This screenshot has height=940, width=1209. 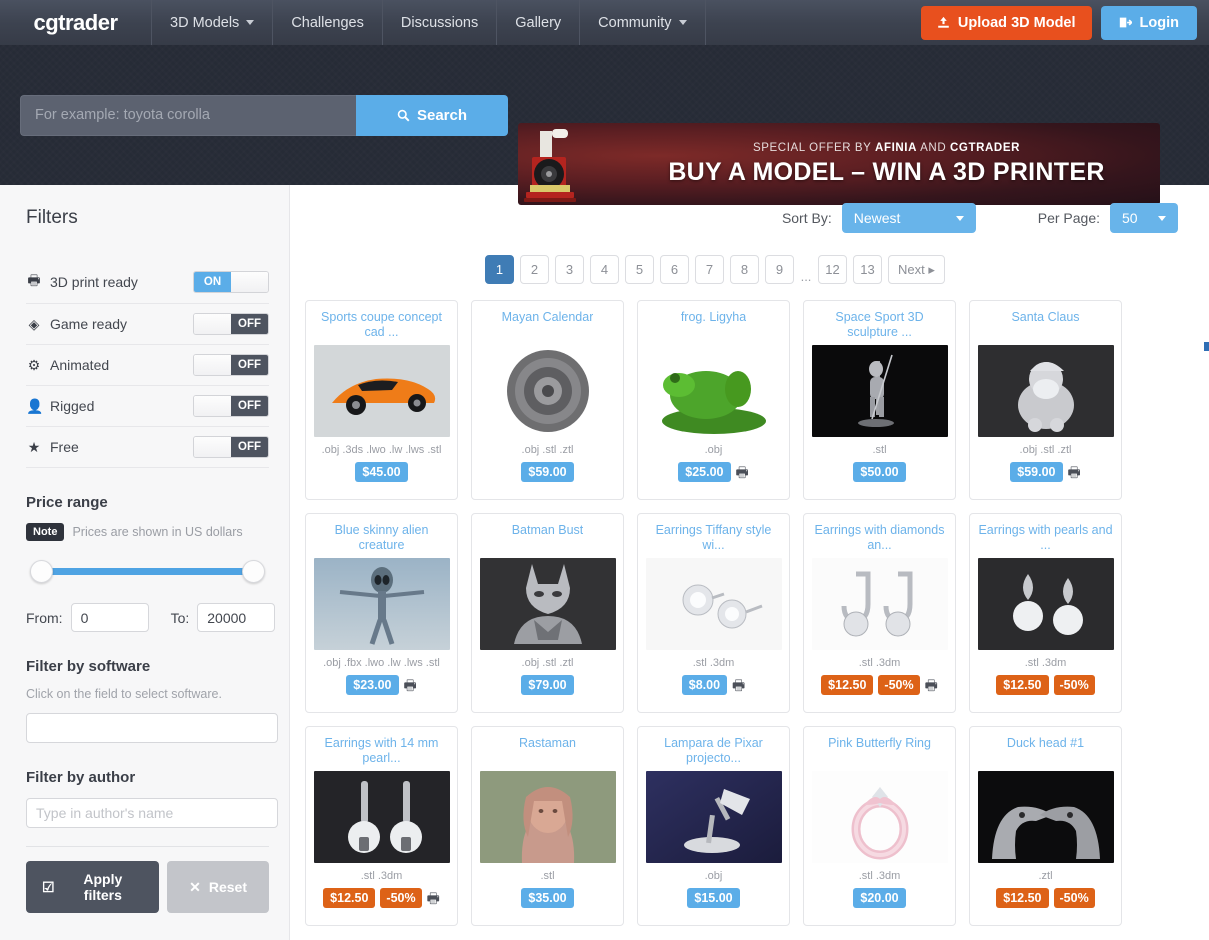 I want to click on printer-icon: 🖶, so click(x=410, y=685).